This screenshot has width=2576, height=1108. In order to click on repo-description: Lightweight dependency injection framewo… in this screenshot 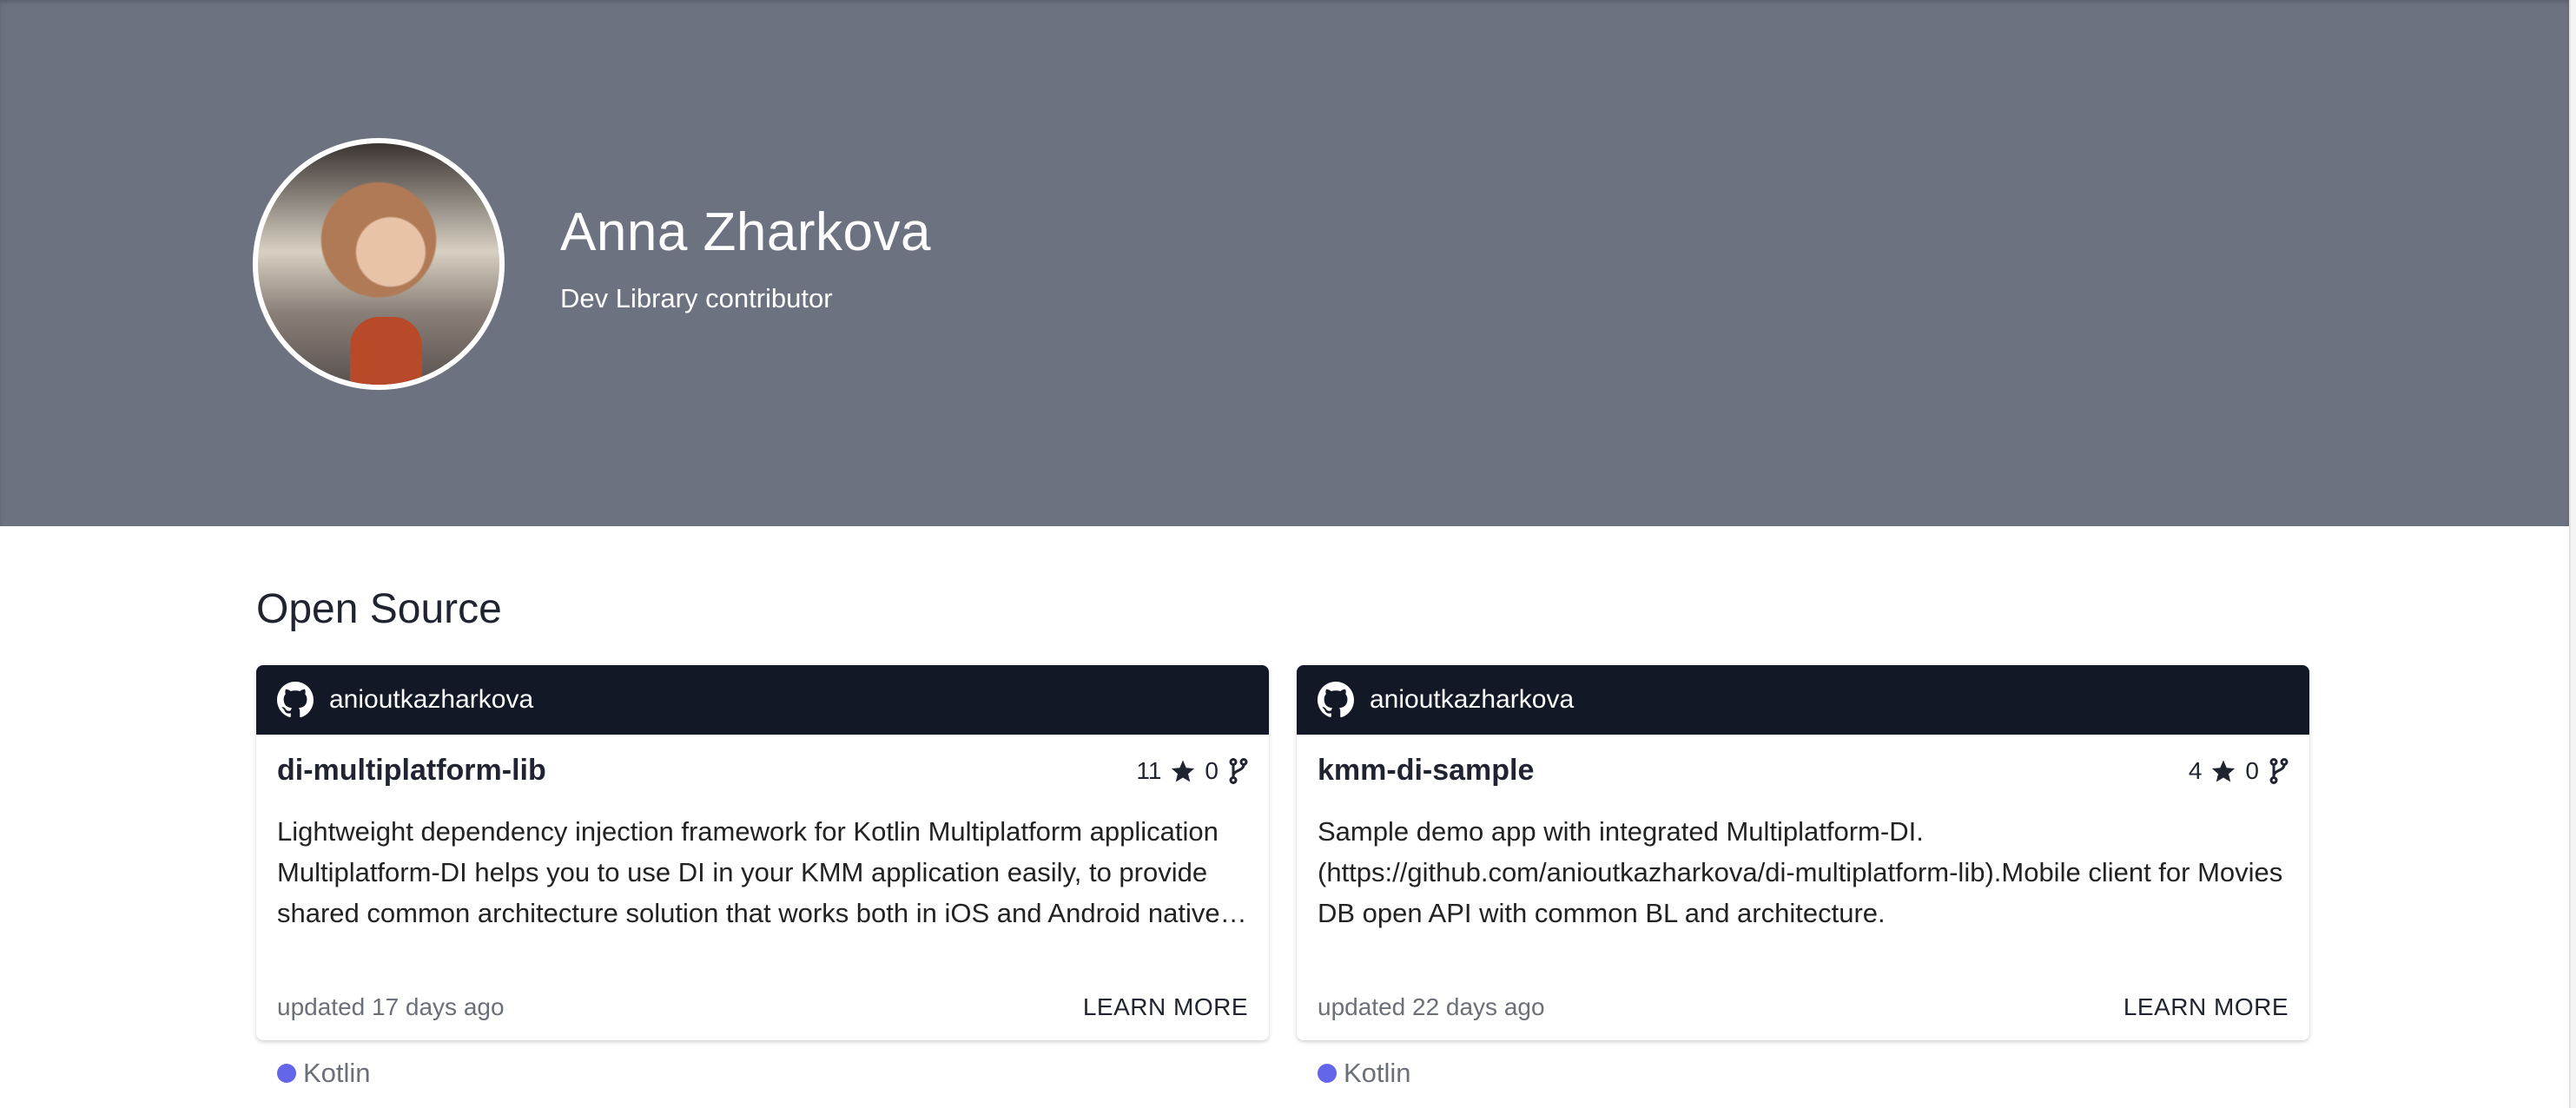, I will do `click(748, 872)`.